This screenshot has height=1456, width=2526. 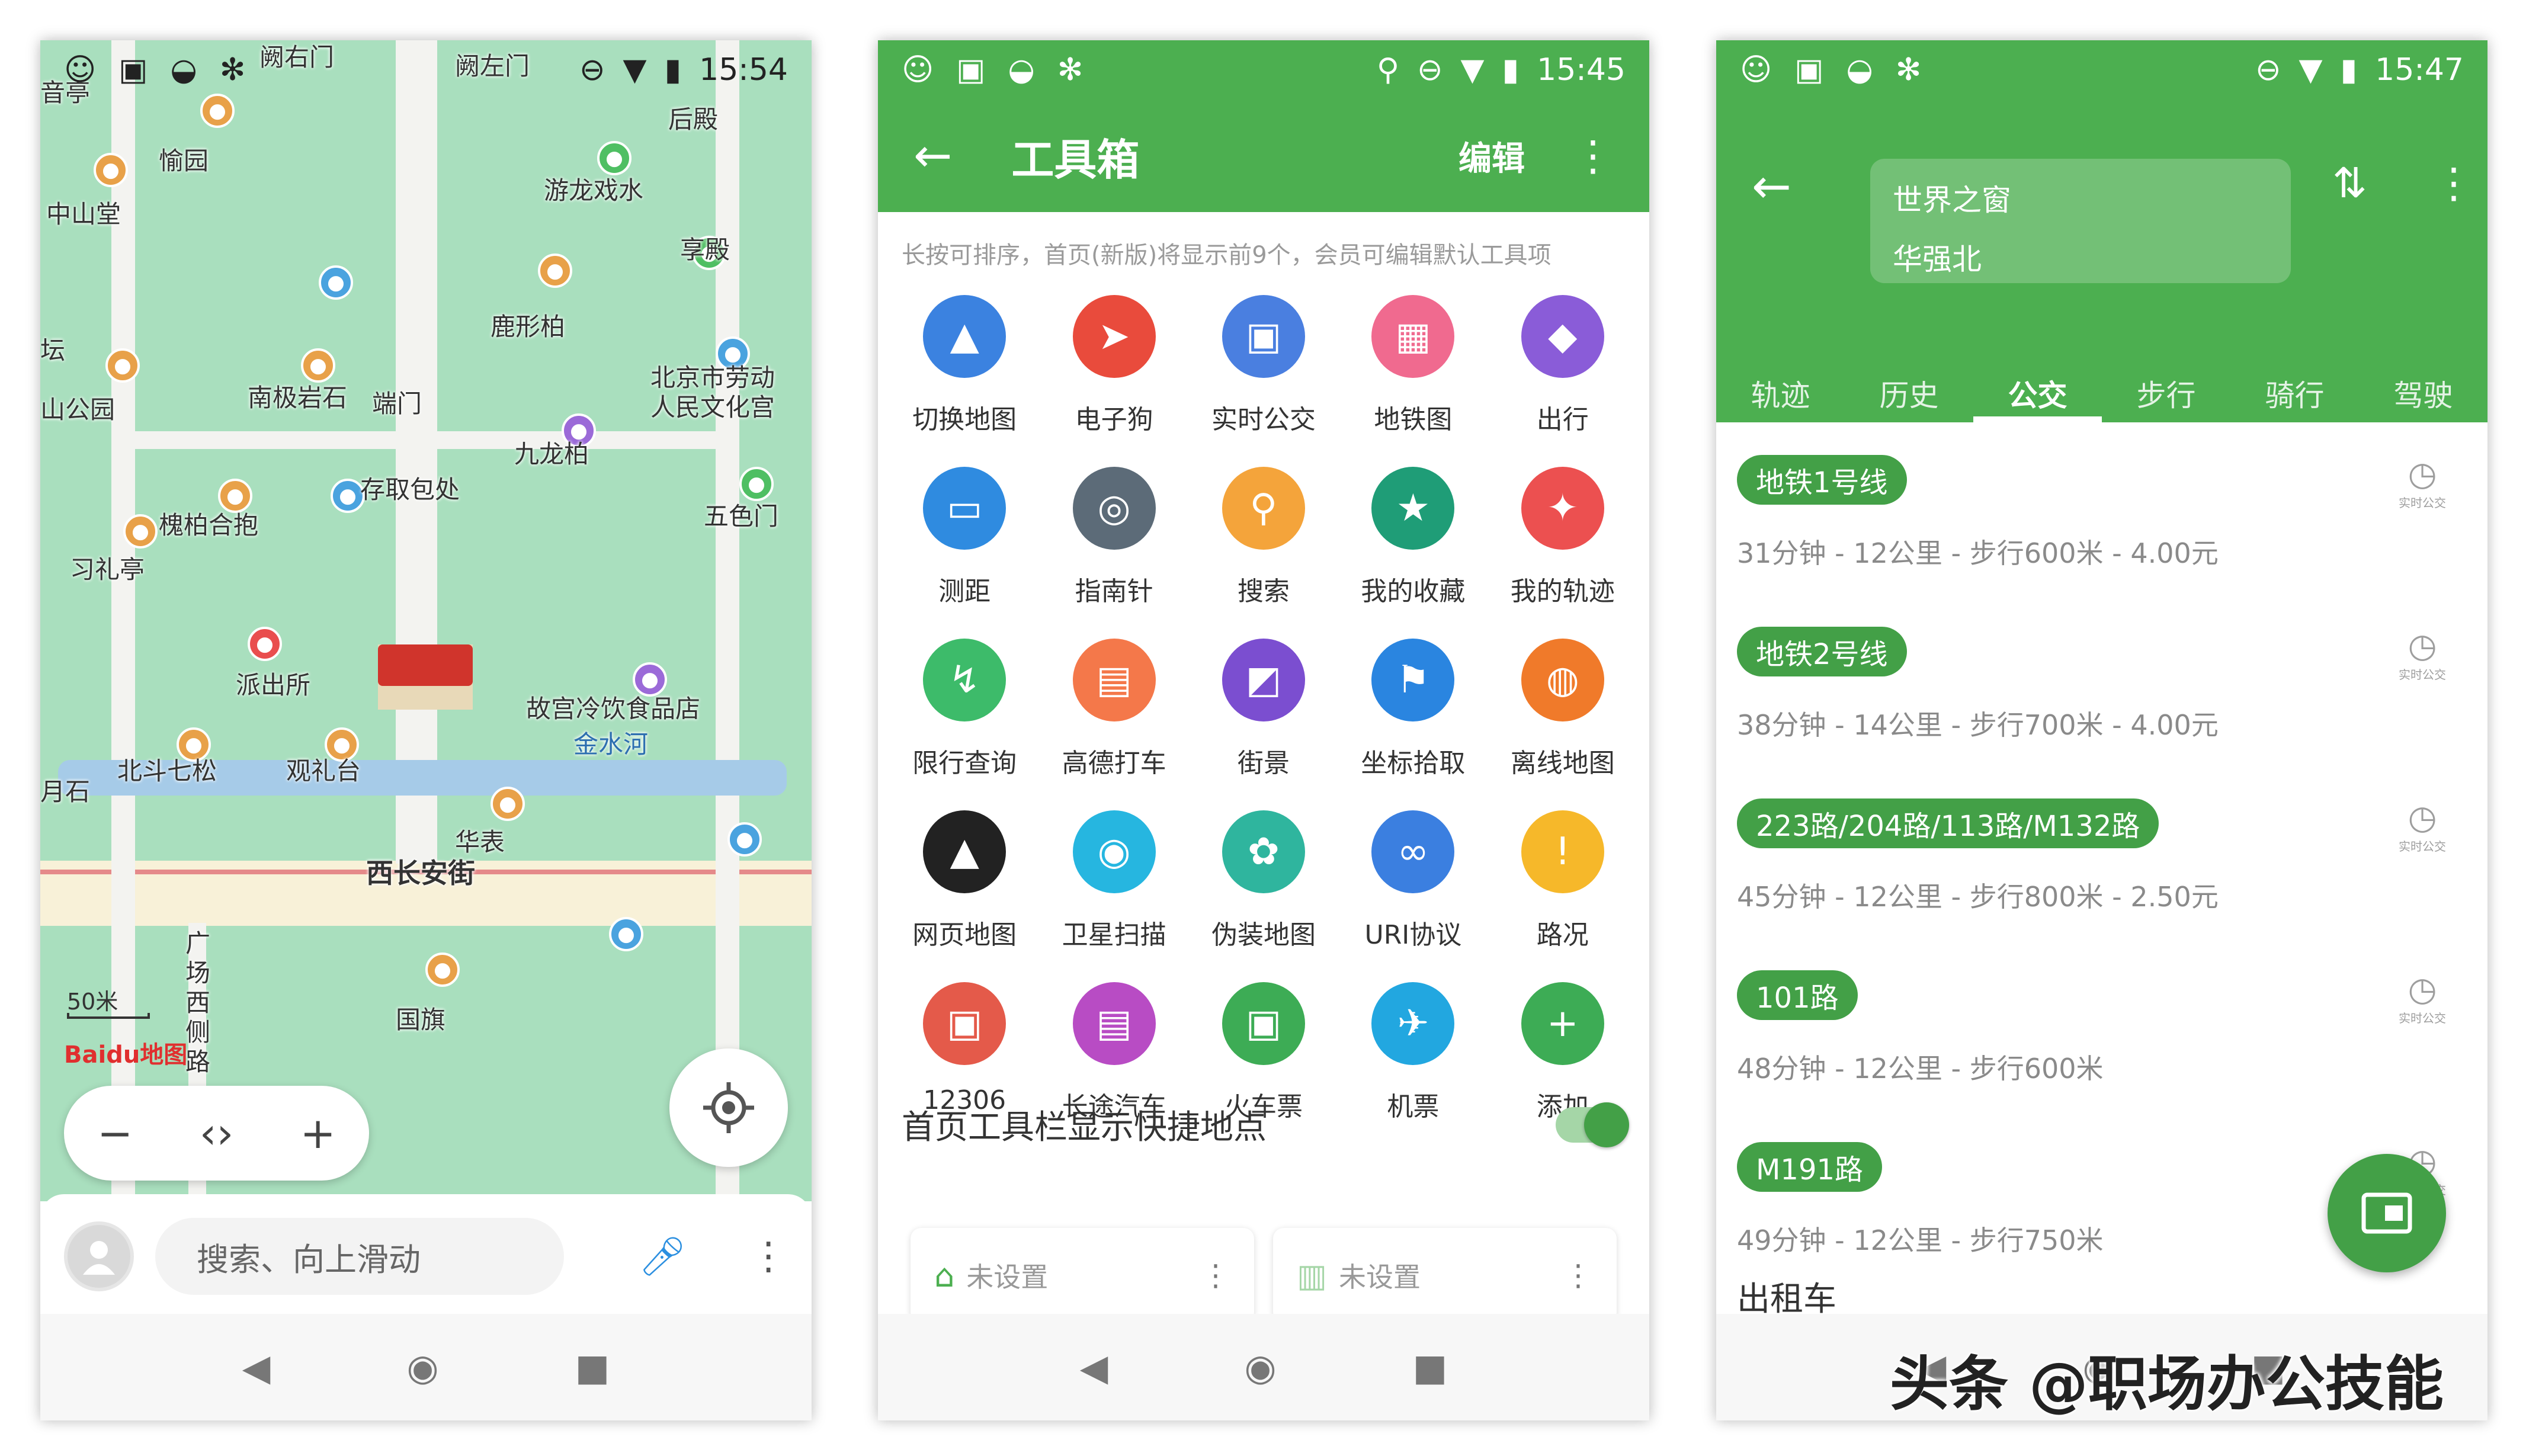 I want to click on tool-item: ◎ 指南针, so click(x=1113, y=537).